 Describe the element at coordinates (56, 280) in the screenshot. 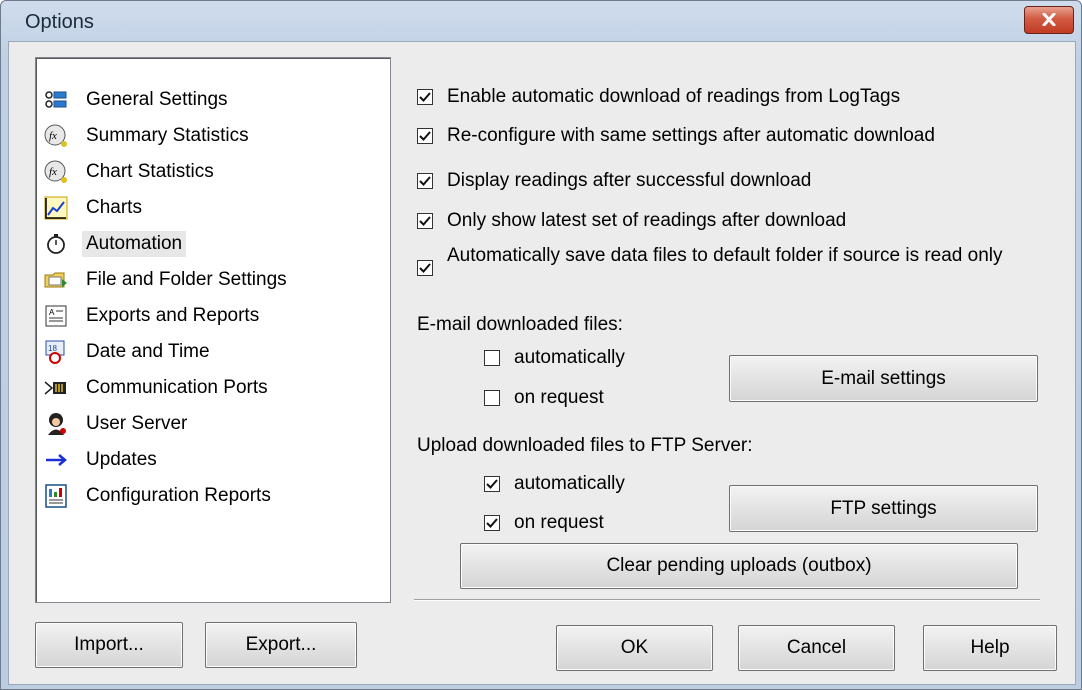

I see `folder-icon` at that location.